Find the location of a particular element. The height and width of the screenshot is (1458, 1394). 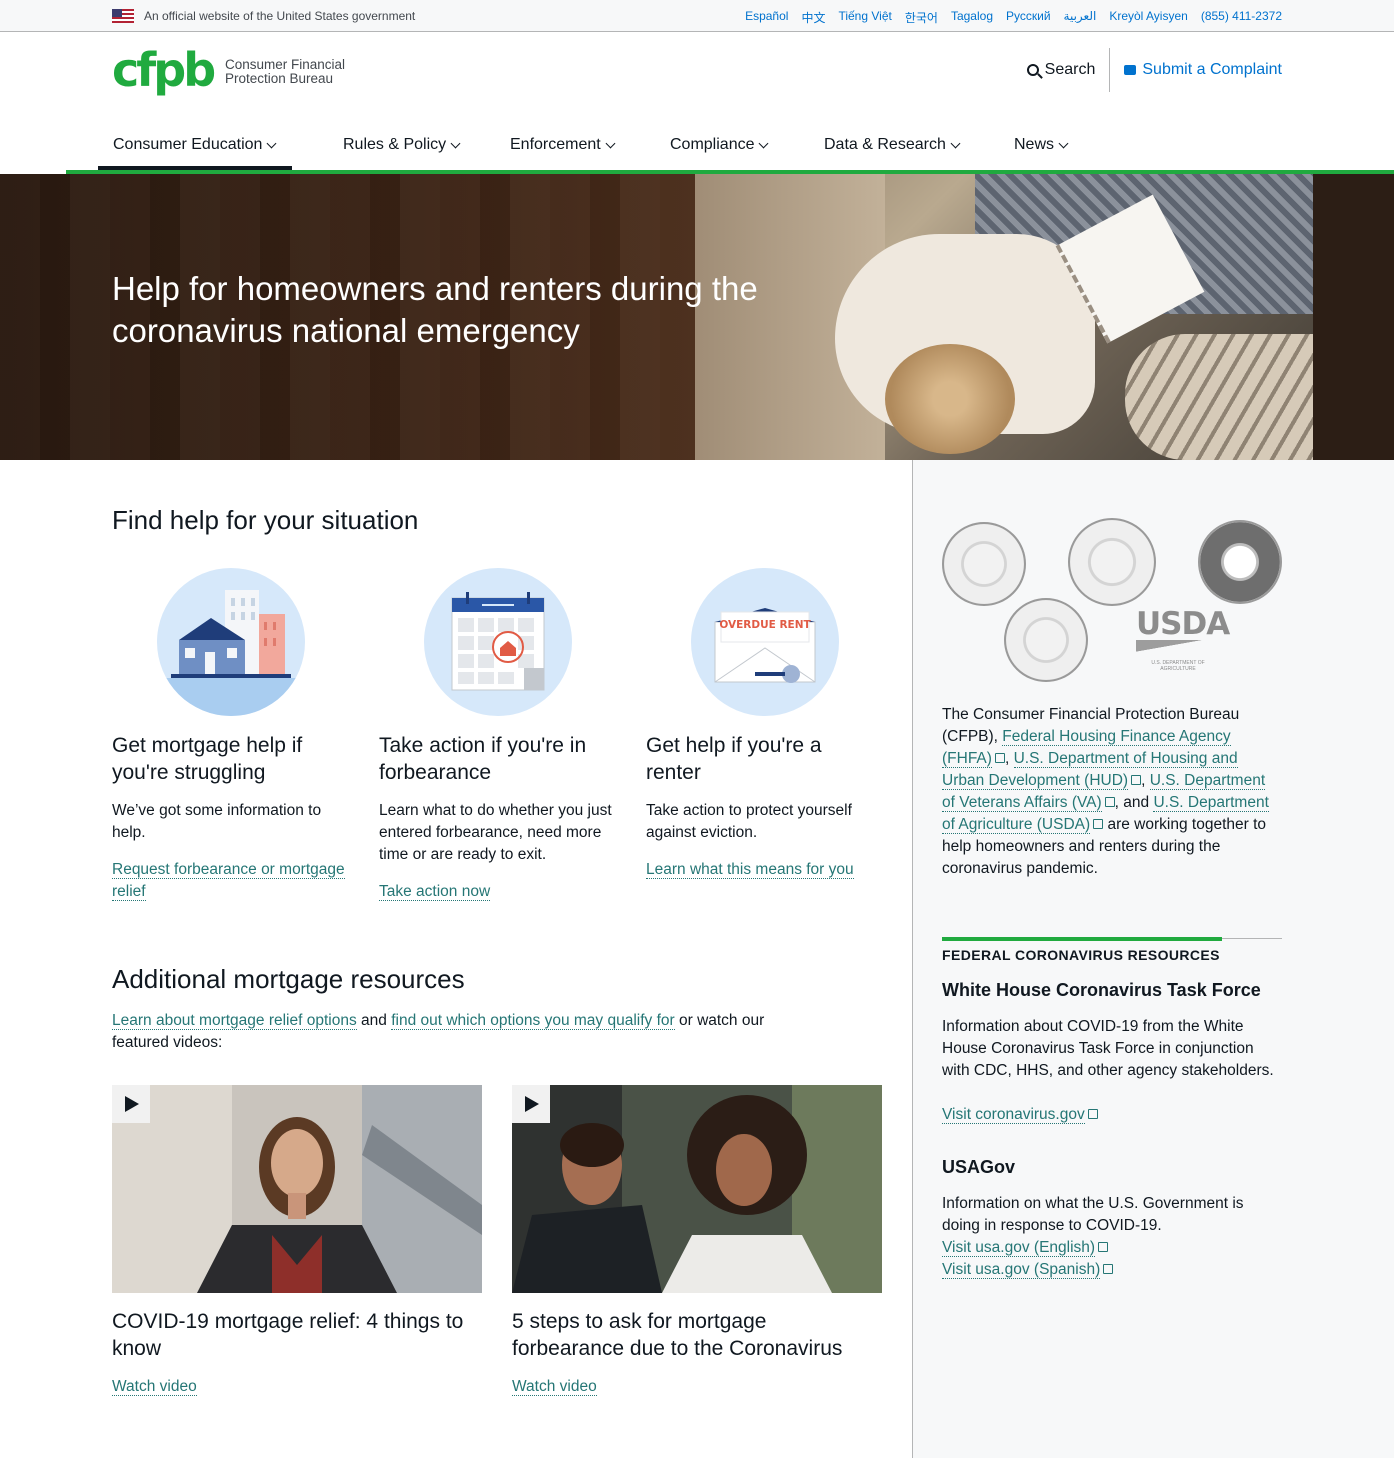

speech-bubble-icon is located at coordinates (1130, 70).